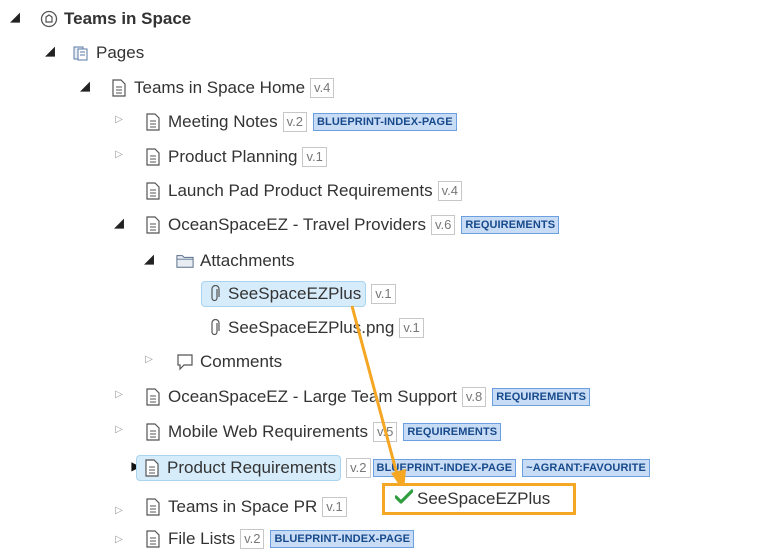 This screenshot has height=553, width=764. What do you see at coordinates (295, 293) in the screenshot?
I see `tree-item-label: SeeSpaceEZPlus` at bounding box center [295, 293].